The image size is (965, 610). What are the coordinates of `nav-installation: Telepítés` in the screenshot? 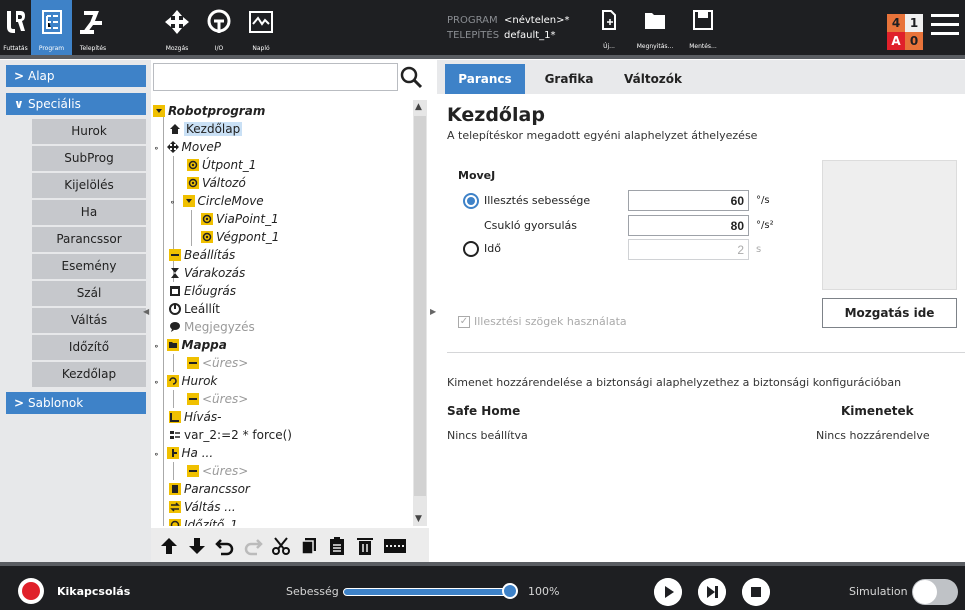 It's located at (93, 27).